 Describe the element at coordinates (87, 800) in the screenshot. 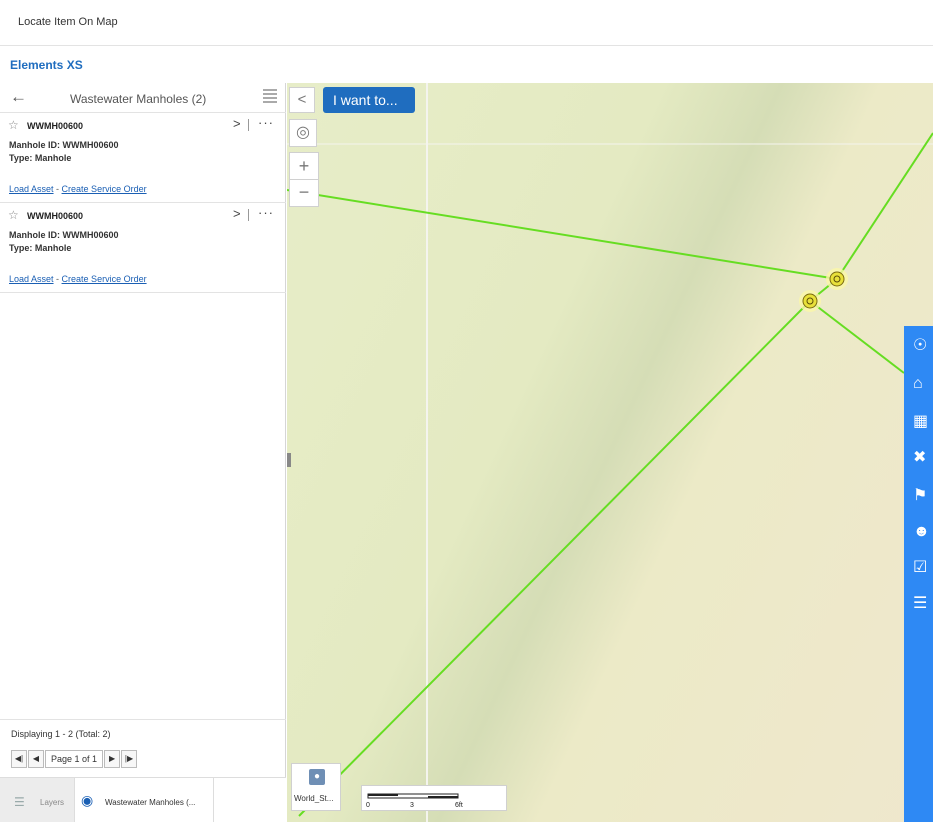

I see `search-results-icon: ◉` at that location.